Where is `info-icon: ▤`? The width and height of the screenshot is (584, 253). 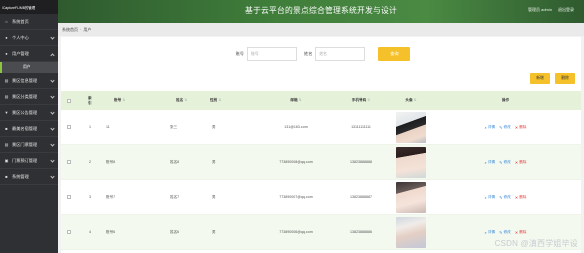
info-icon: ▤ is located at coordinates (6, 80).